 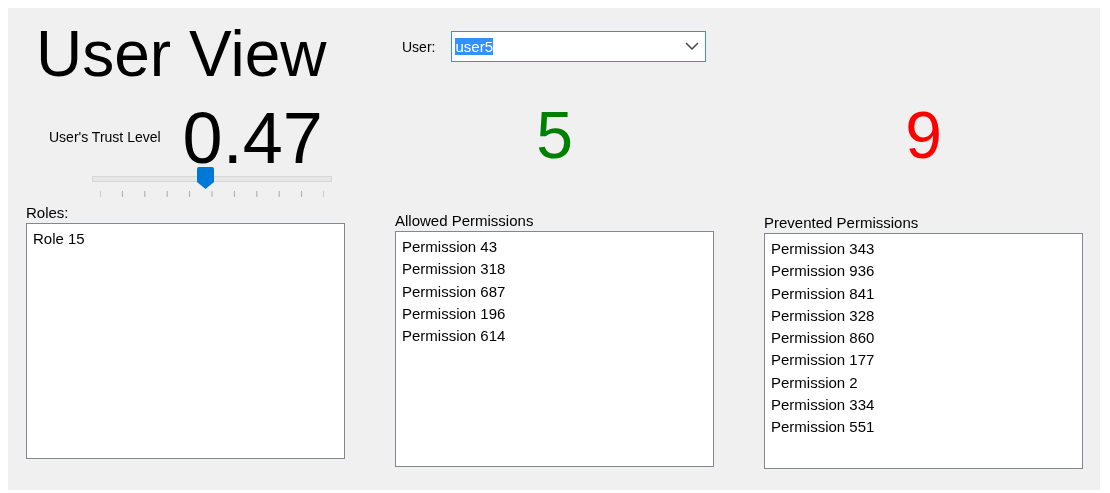 I want to click on prevented-count: 9, so click(x=923, y=135).